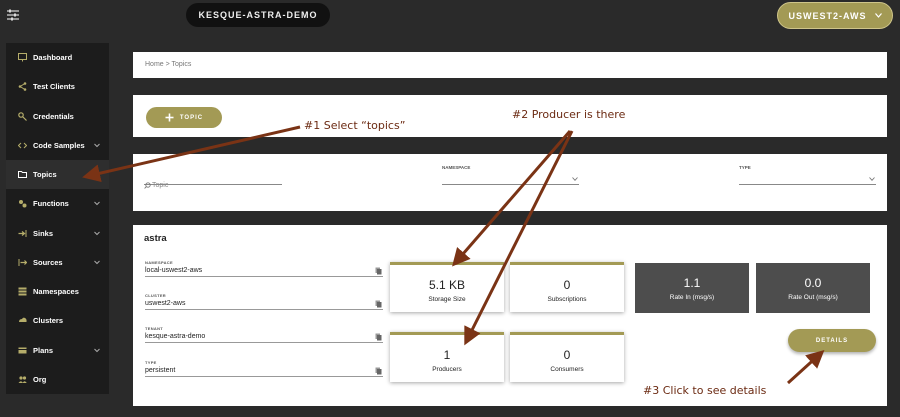  Describe the element at coordinates (805, 367) in the screenshot. I see `annotation-arrow-details` at that location.